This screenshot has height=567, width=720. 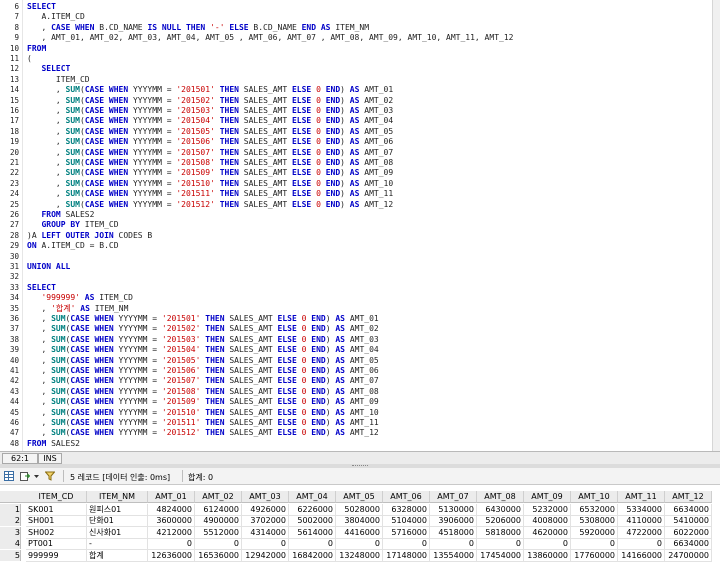 I want to click on grid-cell: 5920000, so click(x=594, y=532).